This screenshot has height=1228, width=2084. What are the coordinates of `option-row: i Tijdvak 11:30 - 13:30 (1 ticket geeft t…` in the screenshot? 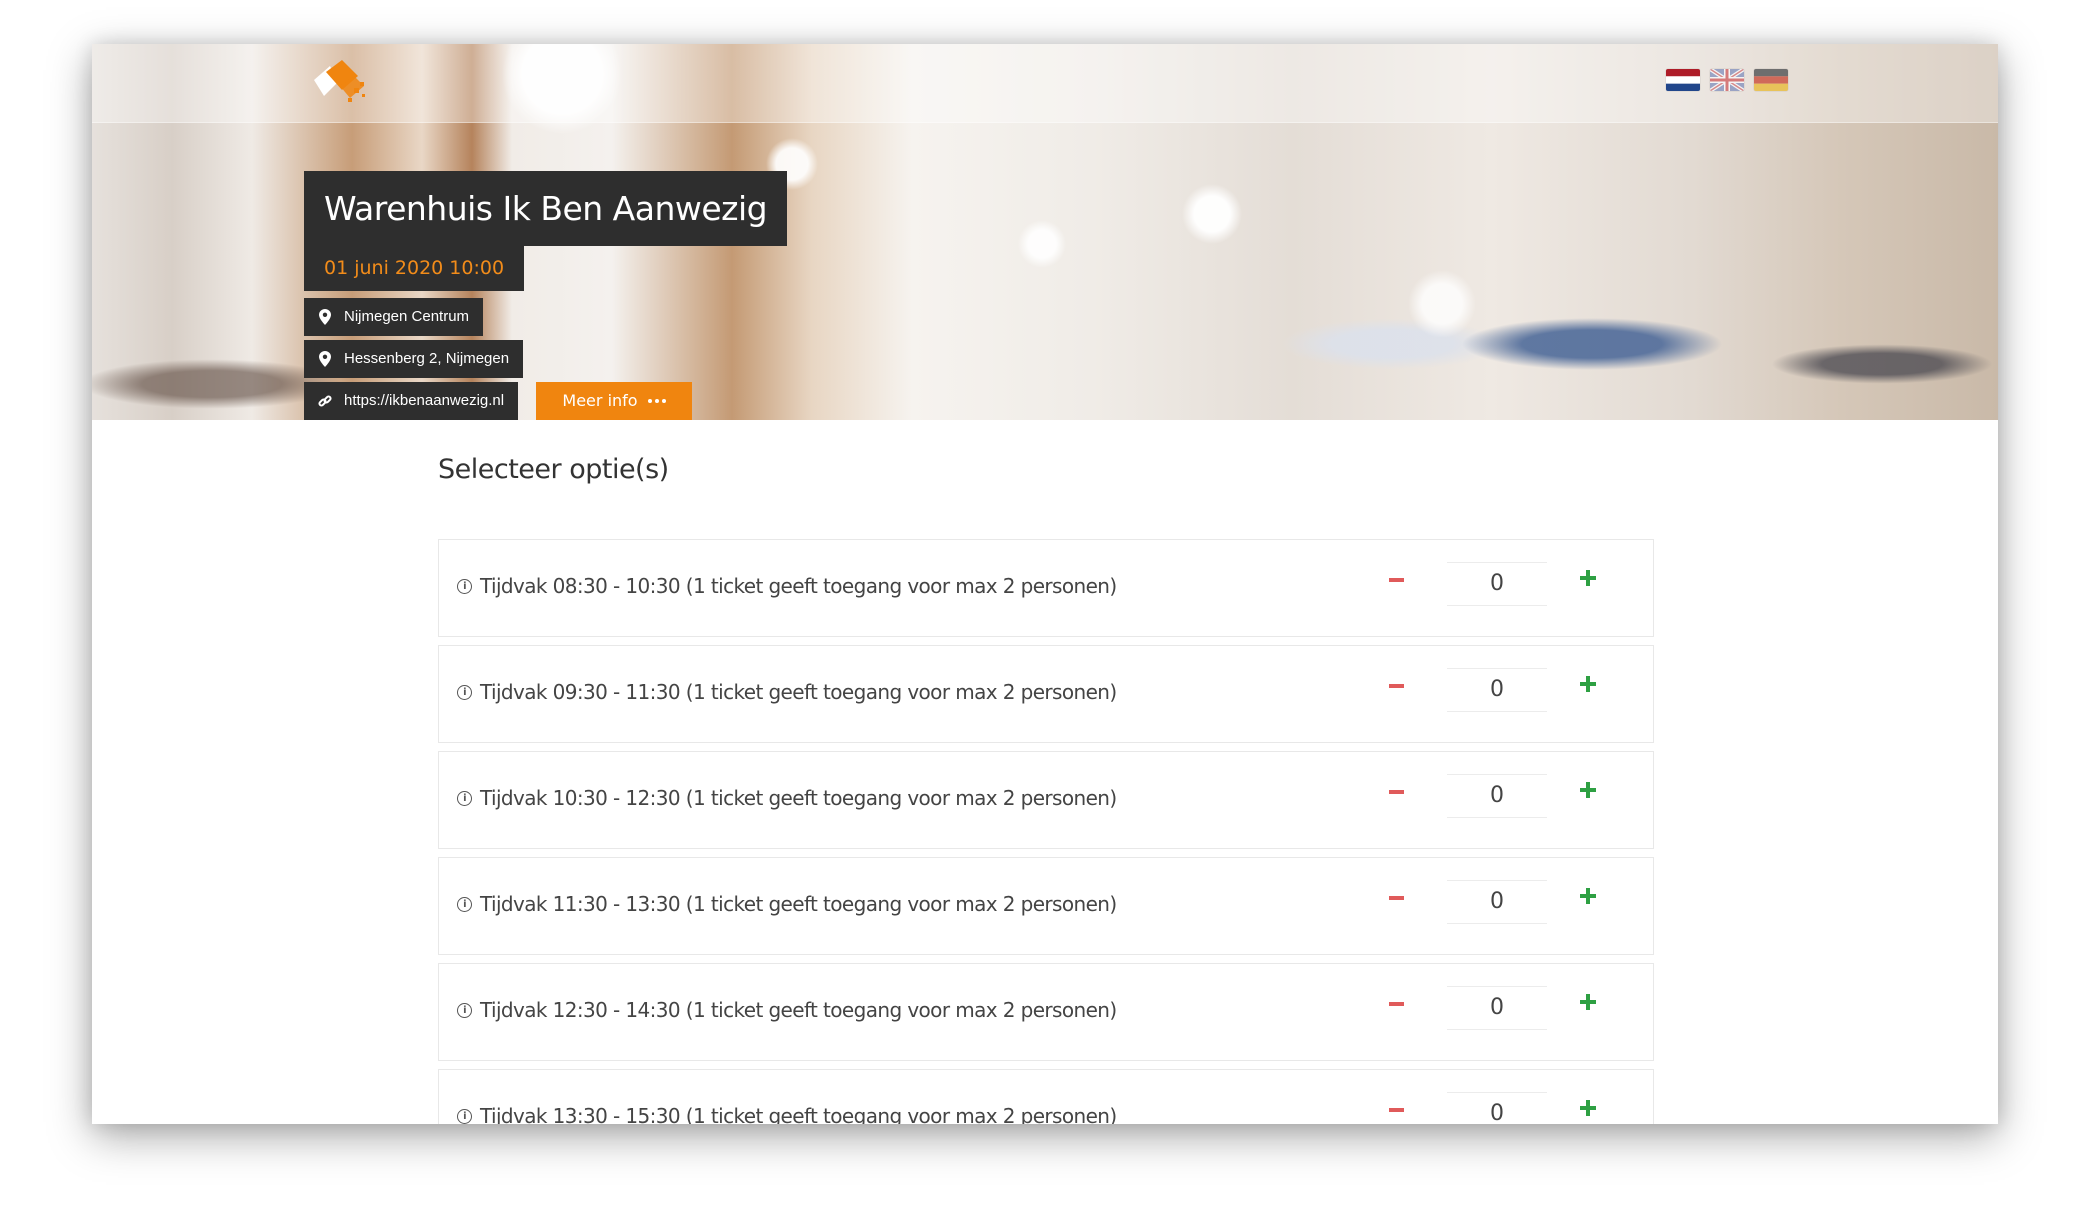 It's located at (1046, 906).